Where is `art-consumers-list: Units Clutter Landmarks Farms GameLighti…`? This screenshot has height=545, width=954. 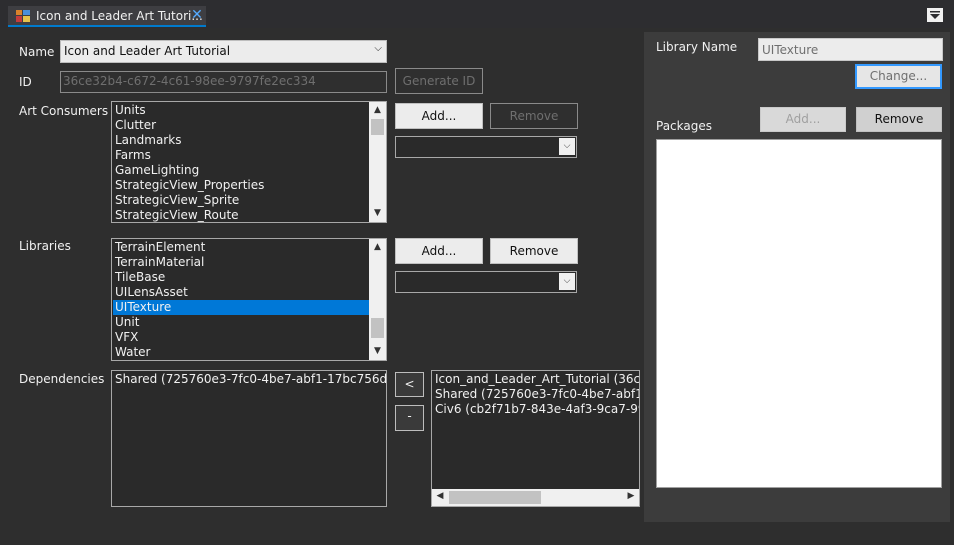
art-consumers-list: Units Clutter Landmarks Farms GameLighti… is located at coordinates (249, 162).